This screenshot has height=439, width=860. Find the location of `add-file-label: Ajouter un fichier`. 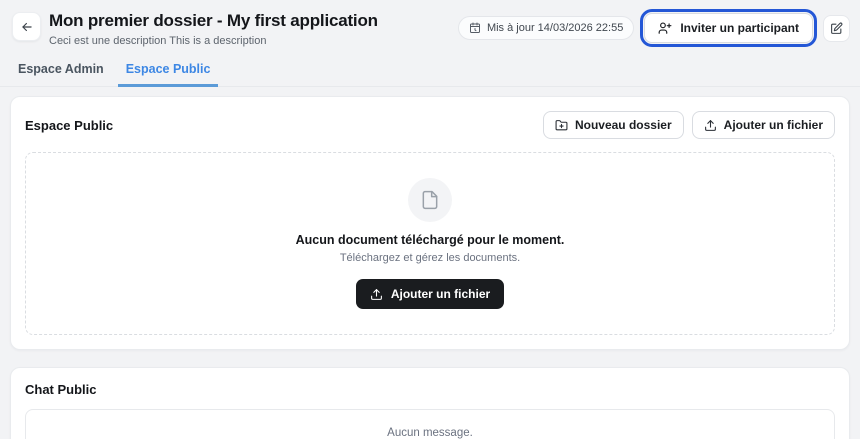

add-file-label: Ajouter un fichier is located at coordinates (773, 125).